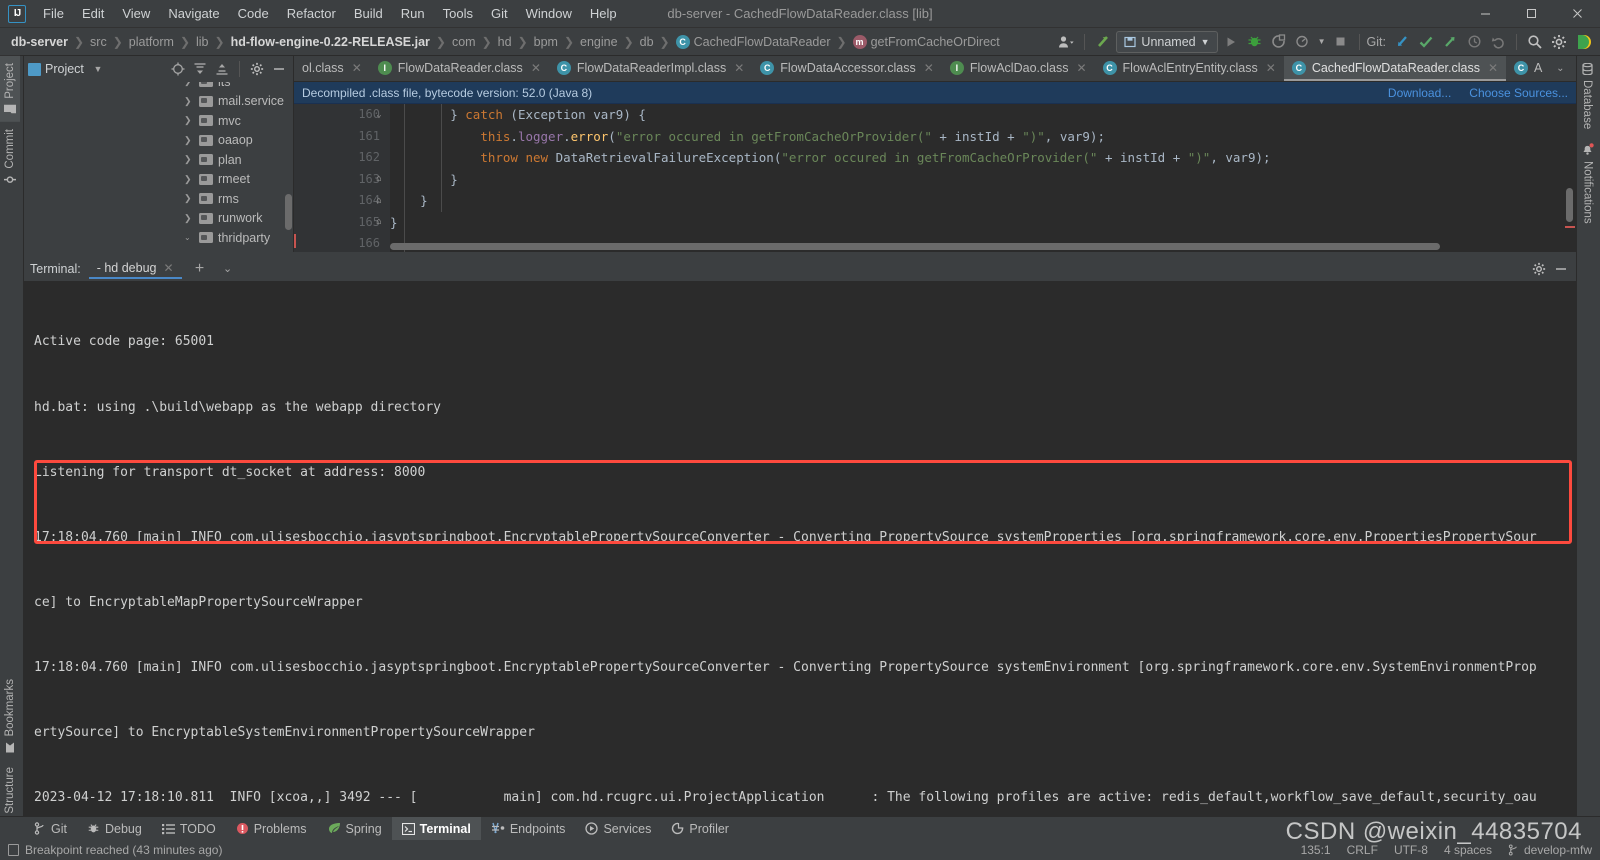 This screenshot has width=1600, height=860. I want to click on editor-tab-7: C A, so click(1528, 68).